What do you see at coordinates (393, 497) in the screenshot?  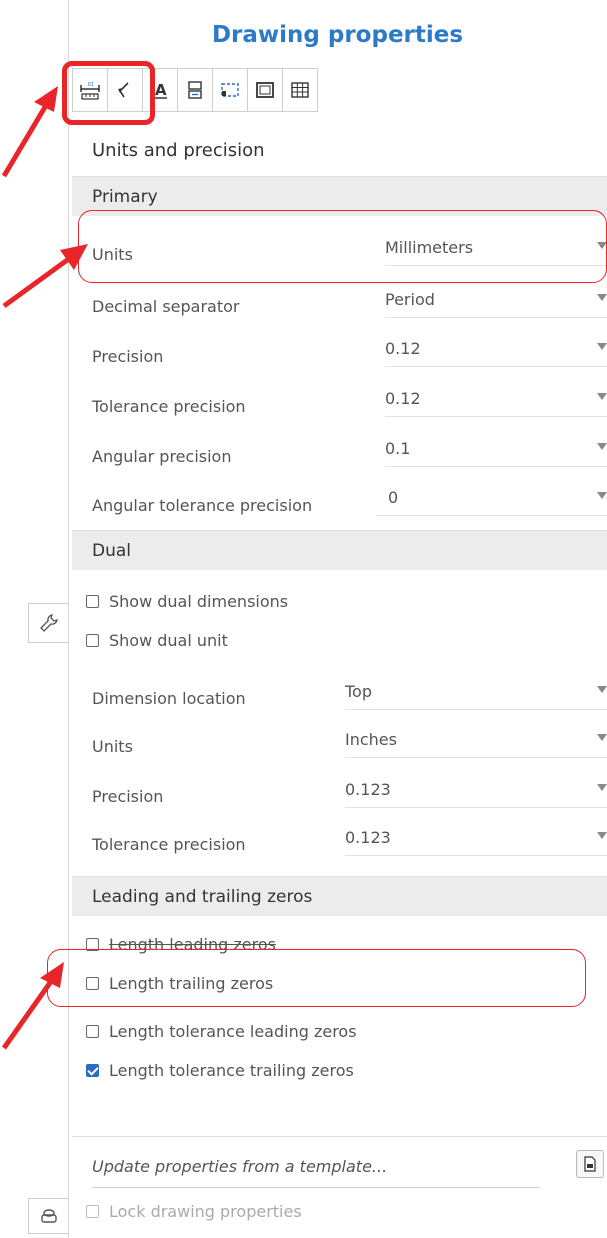 I see `dropdown-value: 0` at bounding box center [393, 497].